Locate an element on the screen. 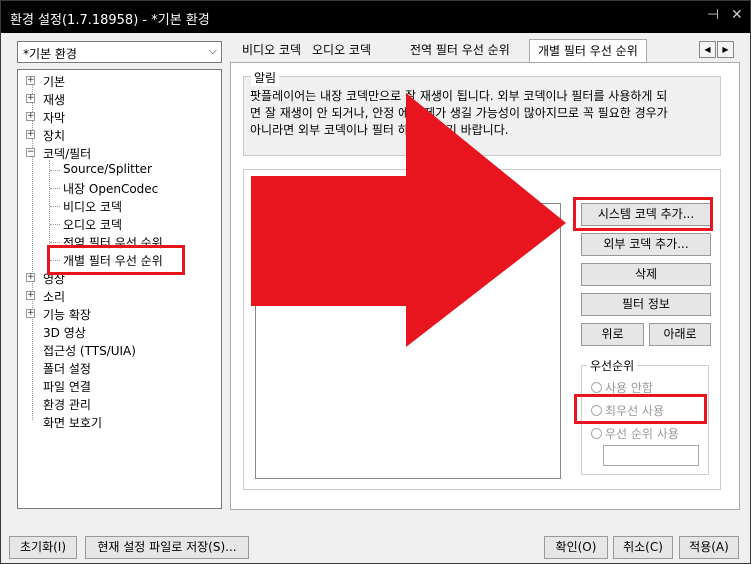 The image size is (751, 564). reset-button: 초기화(I) is located at coordinates (43, 547).